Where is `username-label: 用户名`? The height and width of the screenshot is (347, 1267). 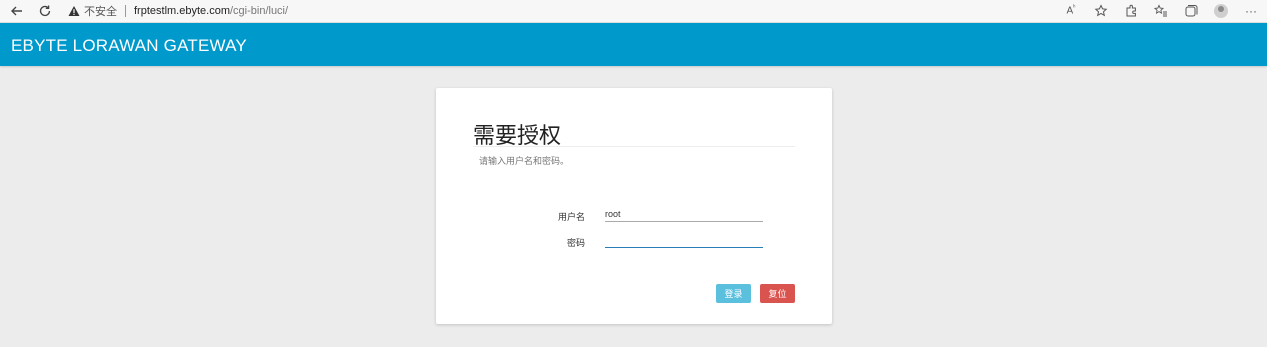 username-label: 用户名 is located at coordinates (571, 217).